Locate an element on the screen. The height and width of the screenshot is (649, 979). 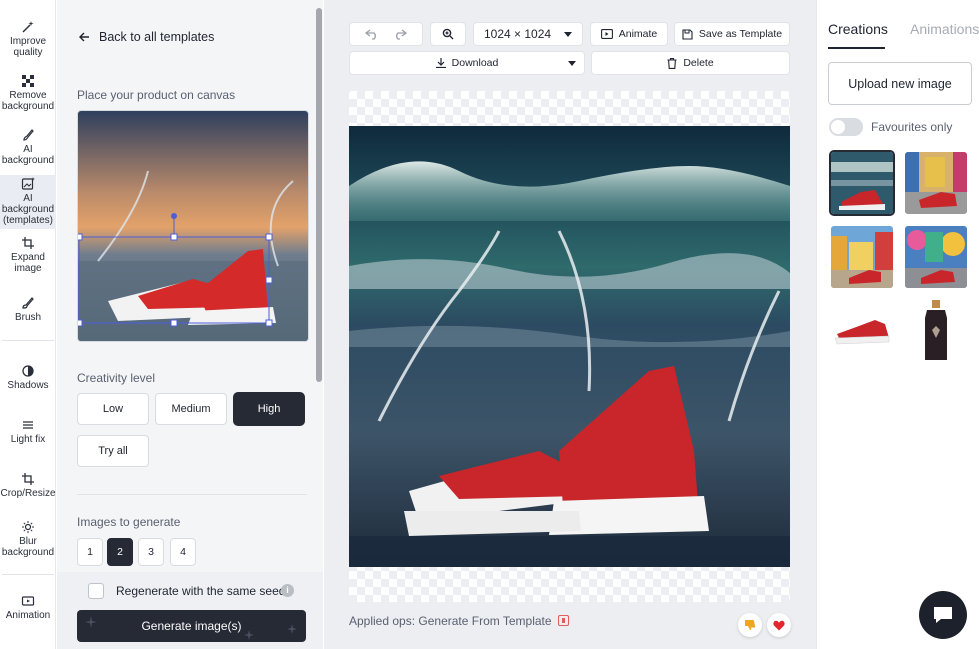
template-preview-image is located at coordinates (193, 226).